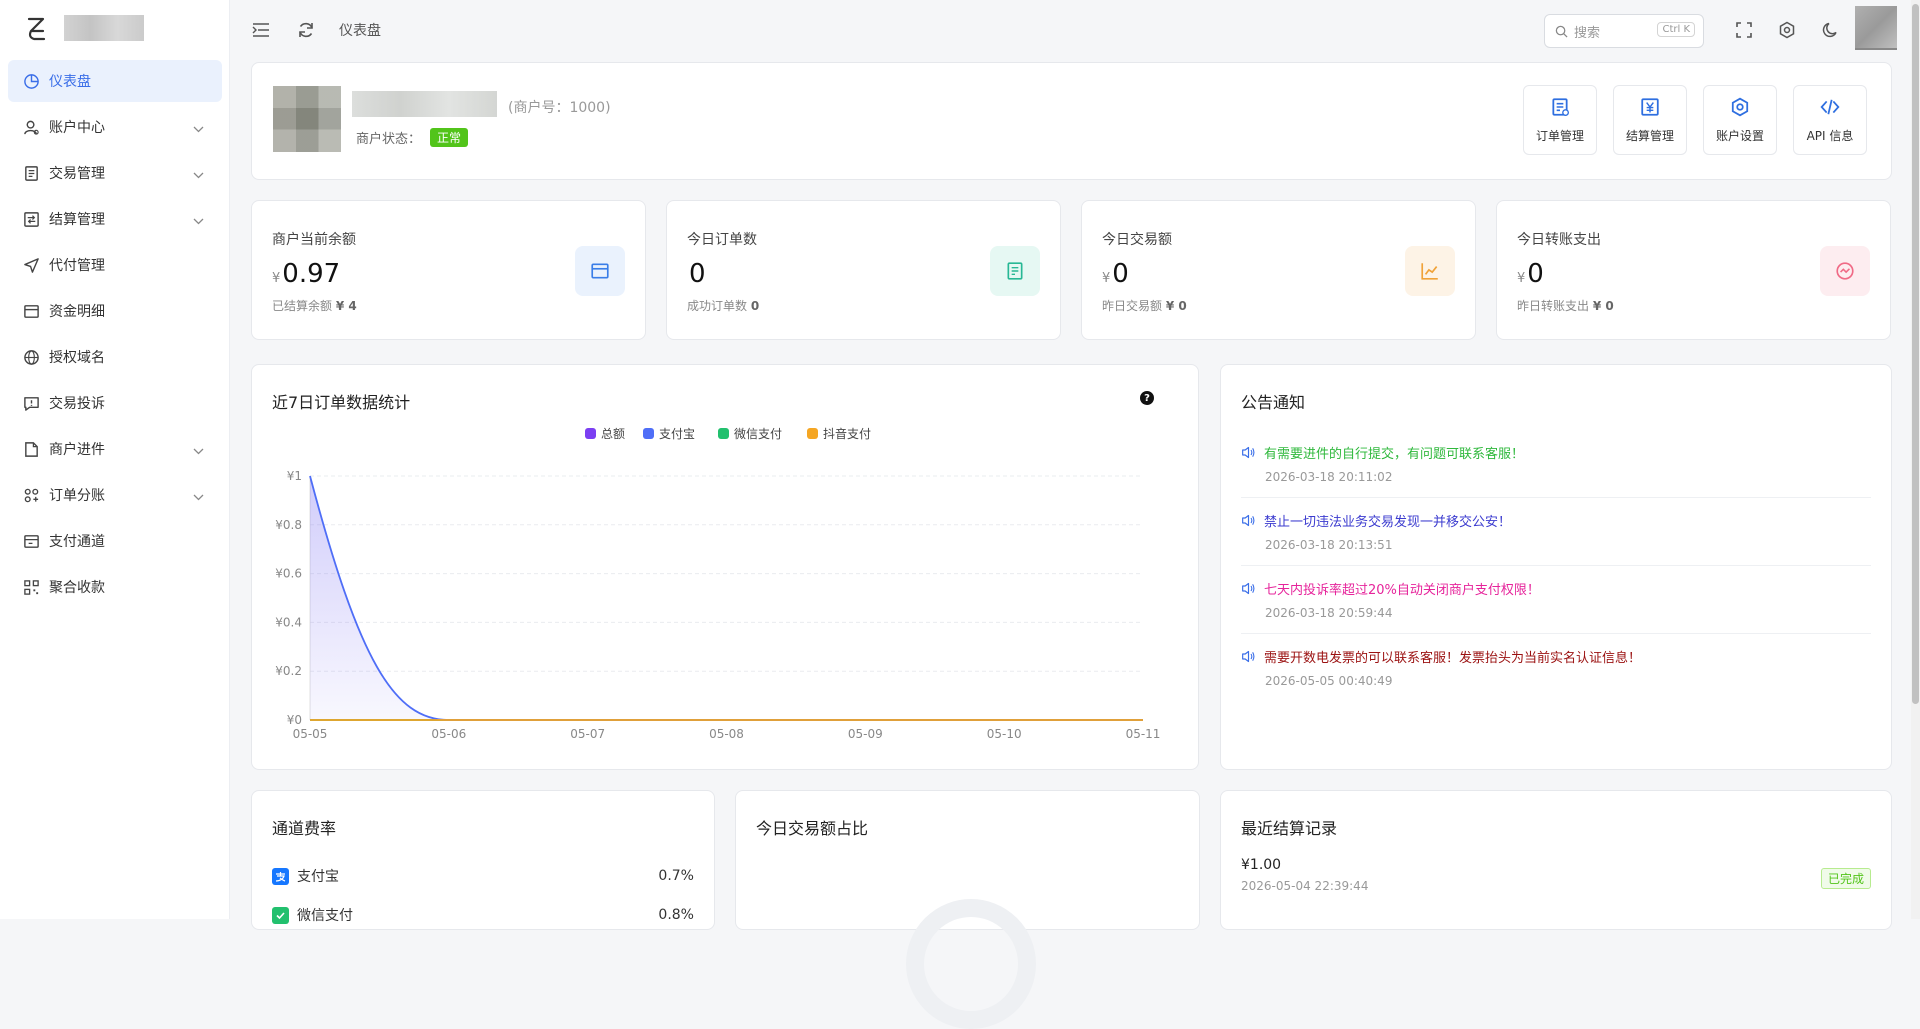  I want to click on sidebar-item-9: 订单分账, so click(115, 495).